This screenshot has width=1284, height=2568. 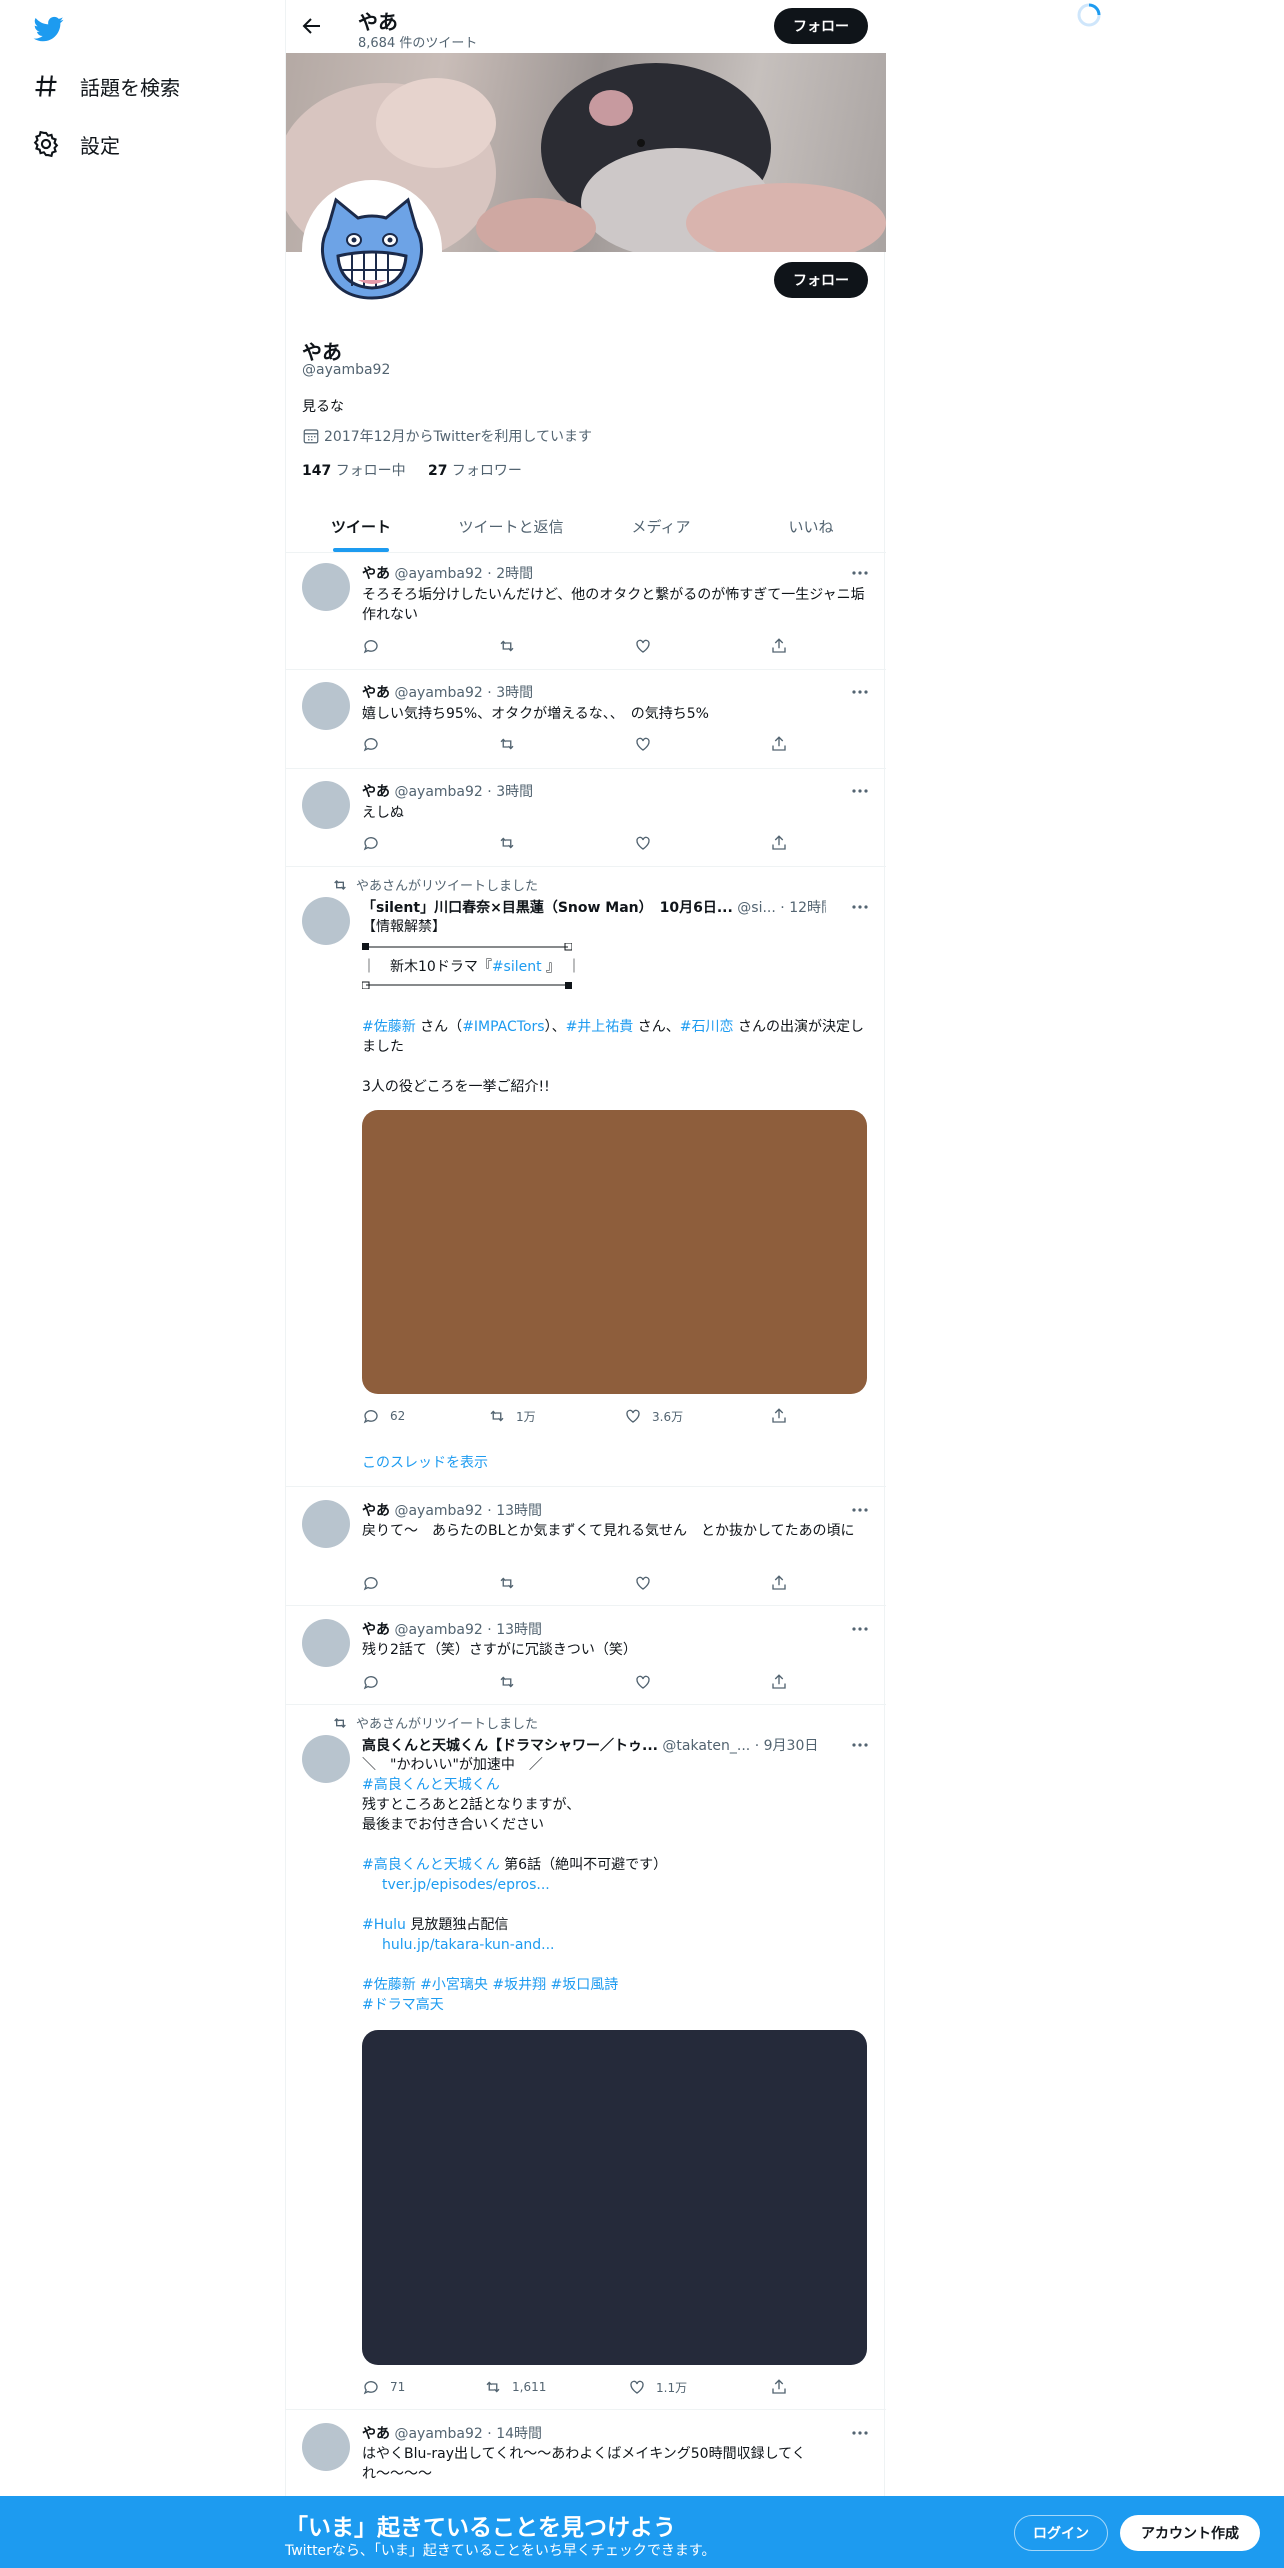 What do you see at coordinates (616, 1985) in the screenshot?
I see `hashtag-links: #佐藤新 #小宮璃央 #坂井翔 #坂口風詩` at bounding box center [616, 1985].